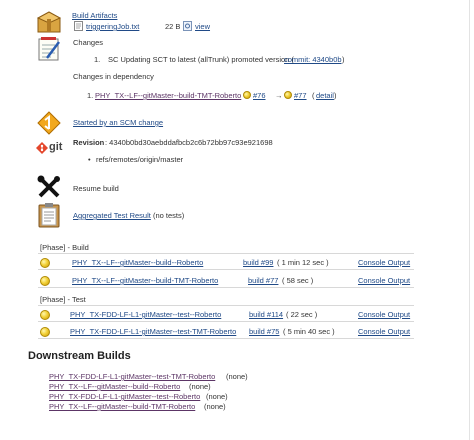 This screenshot has height=440, width=474. I want to click on build-row-1-status-icon, so click(45, 263).